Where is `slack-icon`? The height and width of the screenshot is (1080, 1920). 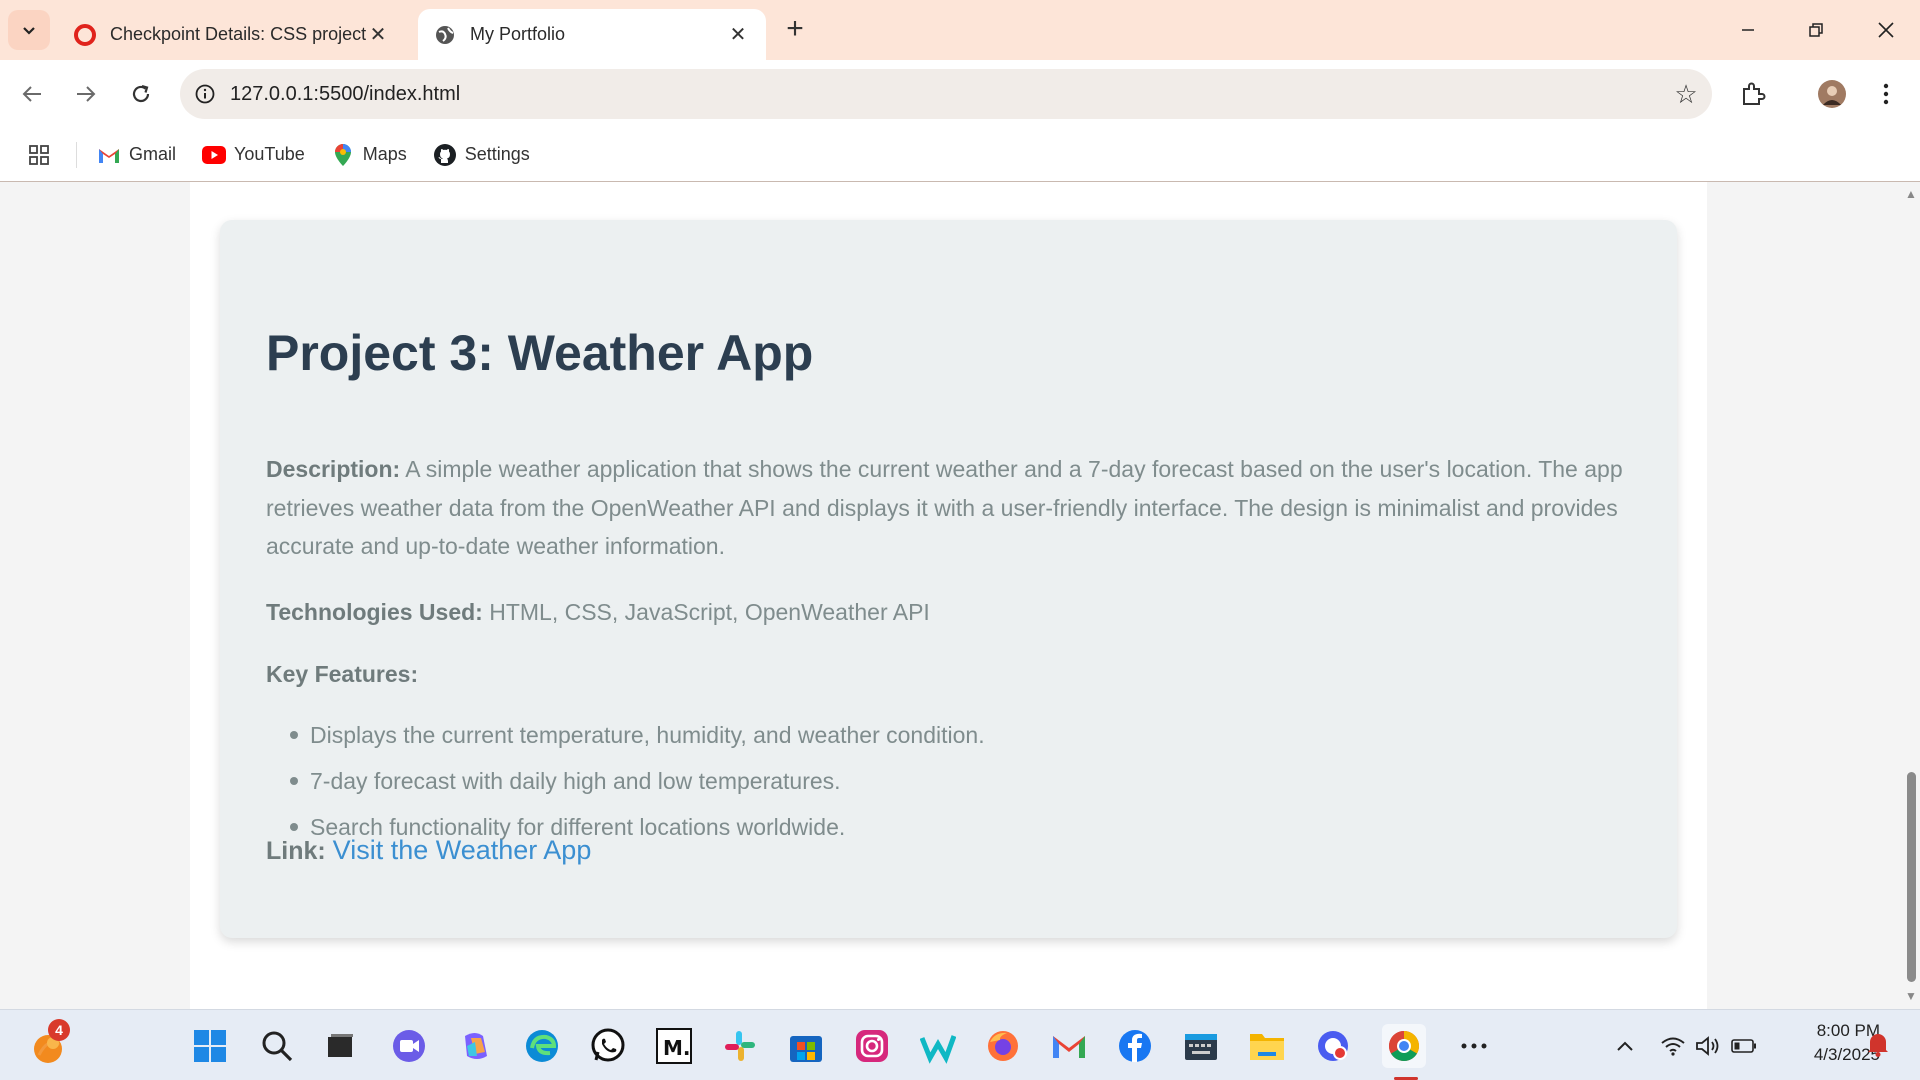 slack-icon is located at coordinates (740, 1046).